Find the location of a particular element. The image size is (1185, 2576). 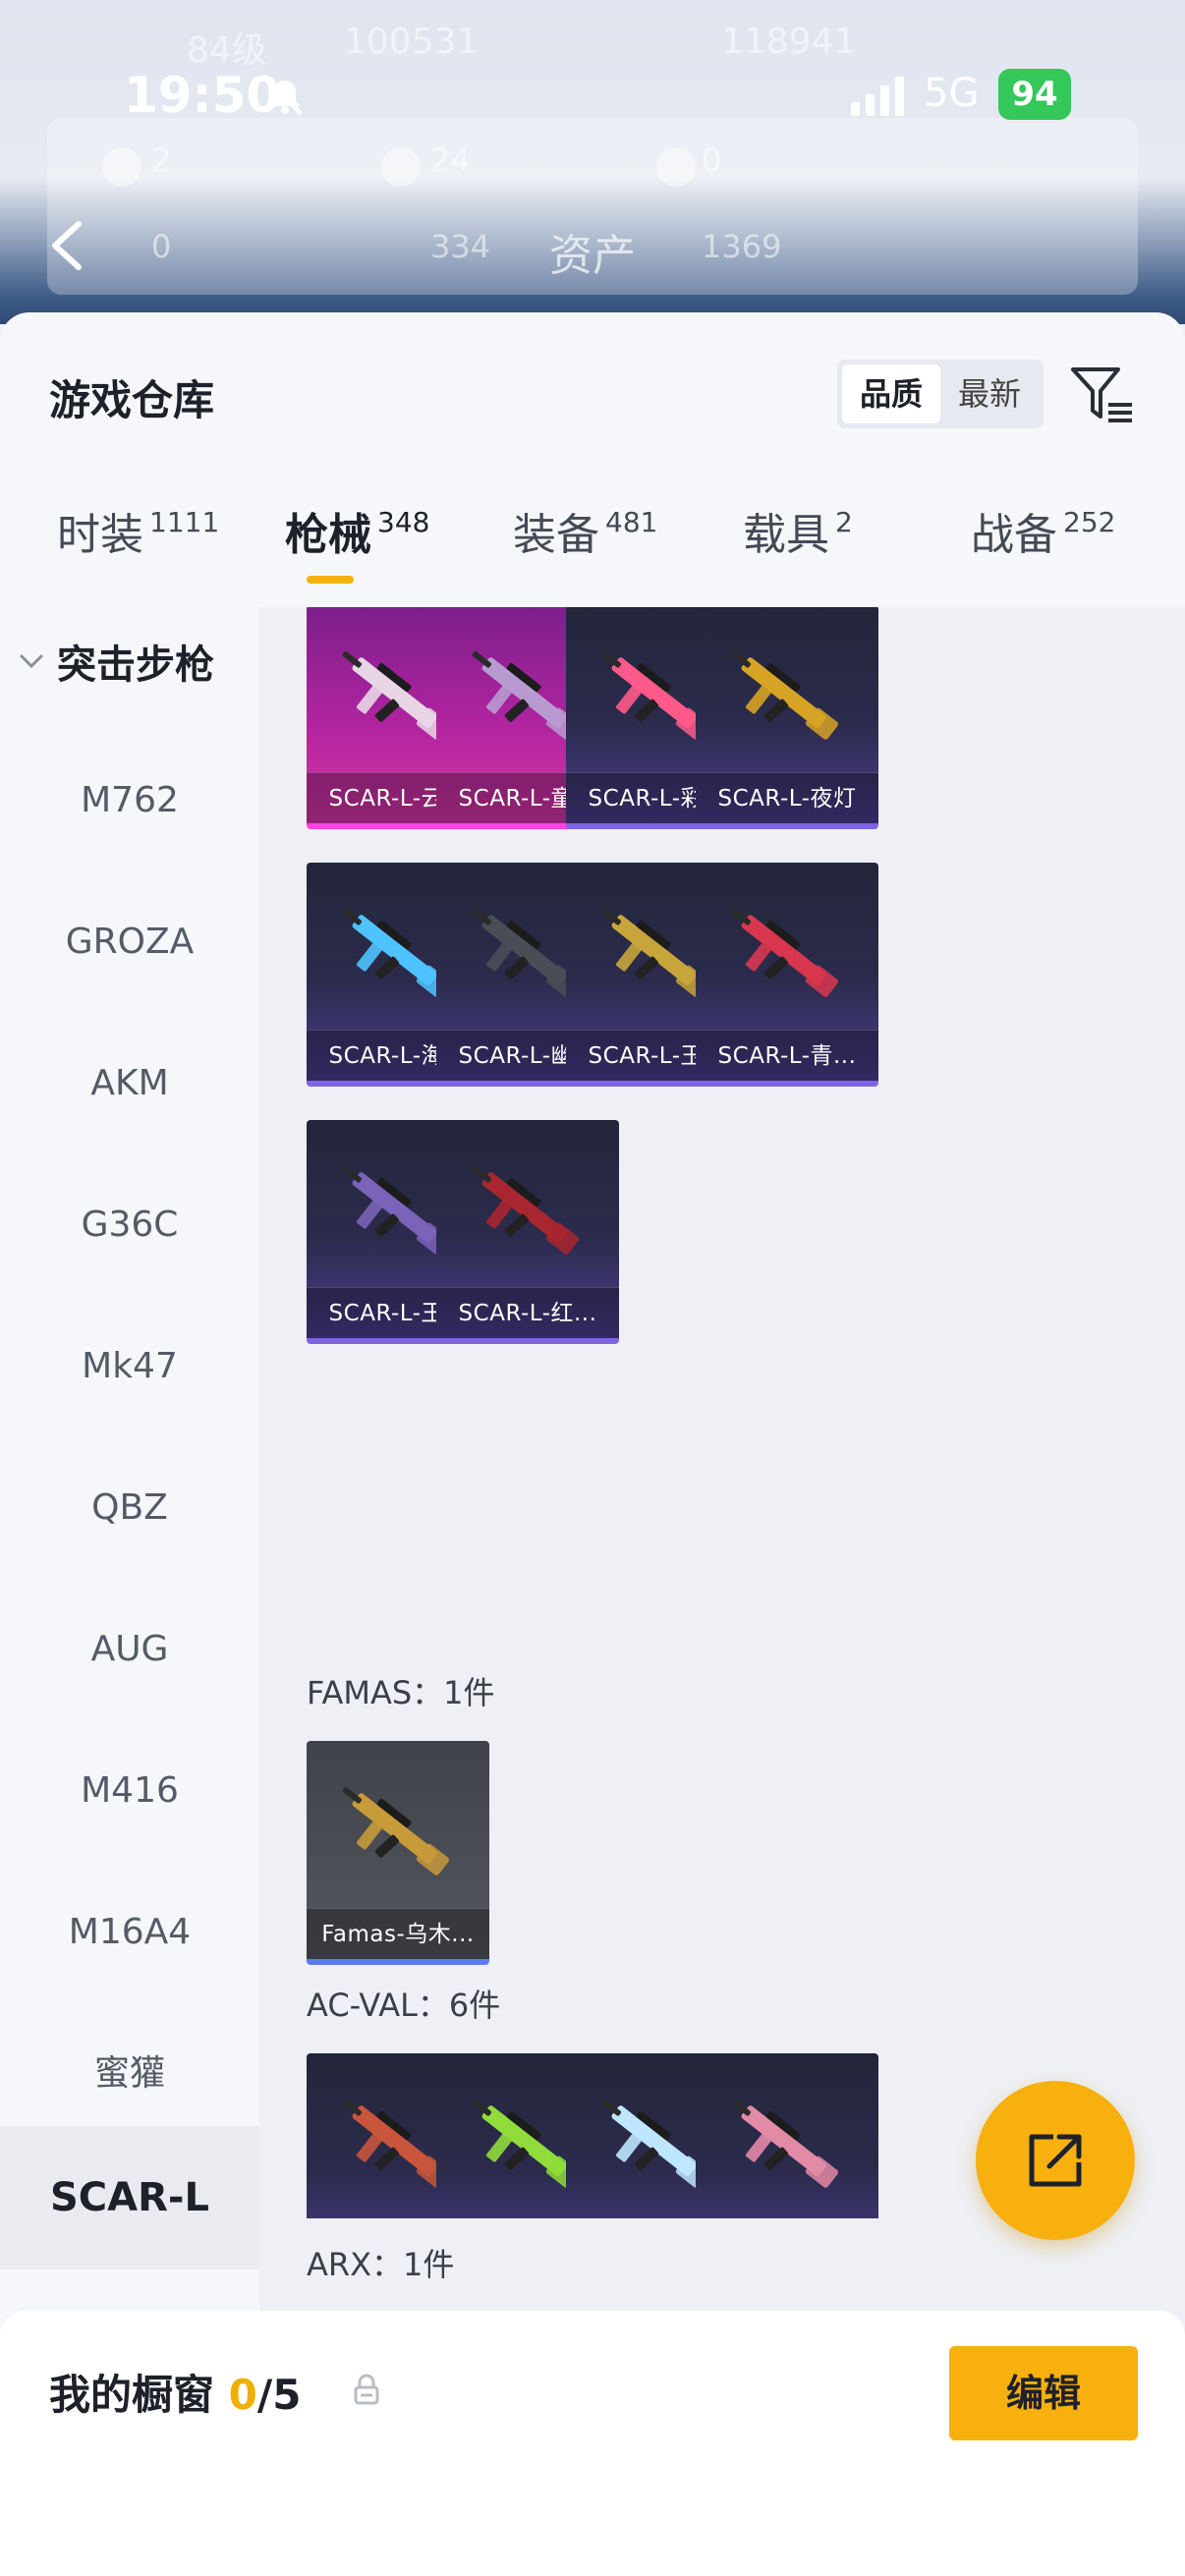

share-fab-button is located at coordinates (1056, 2160).